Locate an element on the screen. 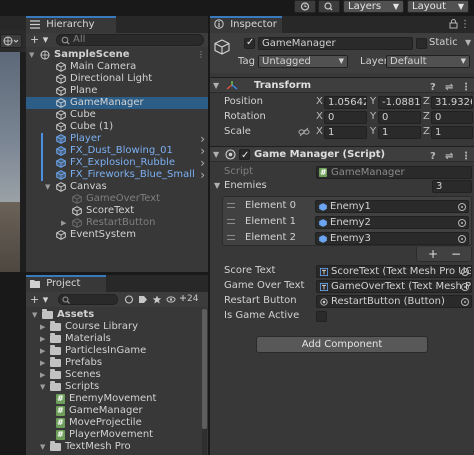  add-component-button: Add Component is located at coordinates (342, 344).